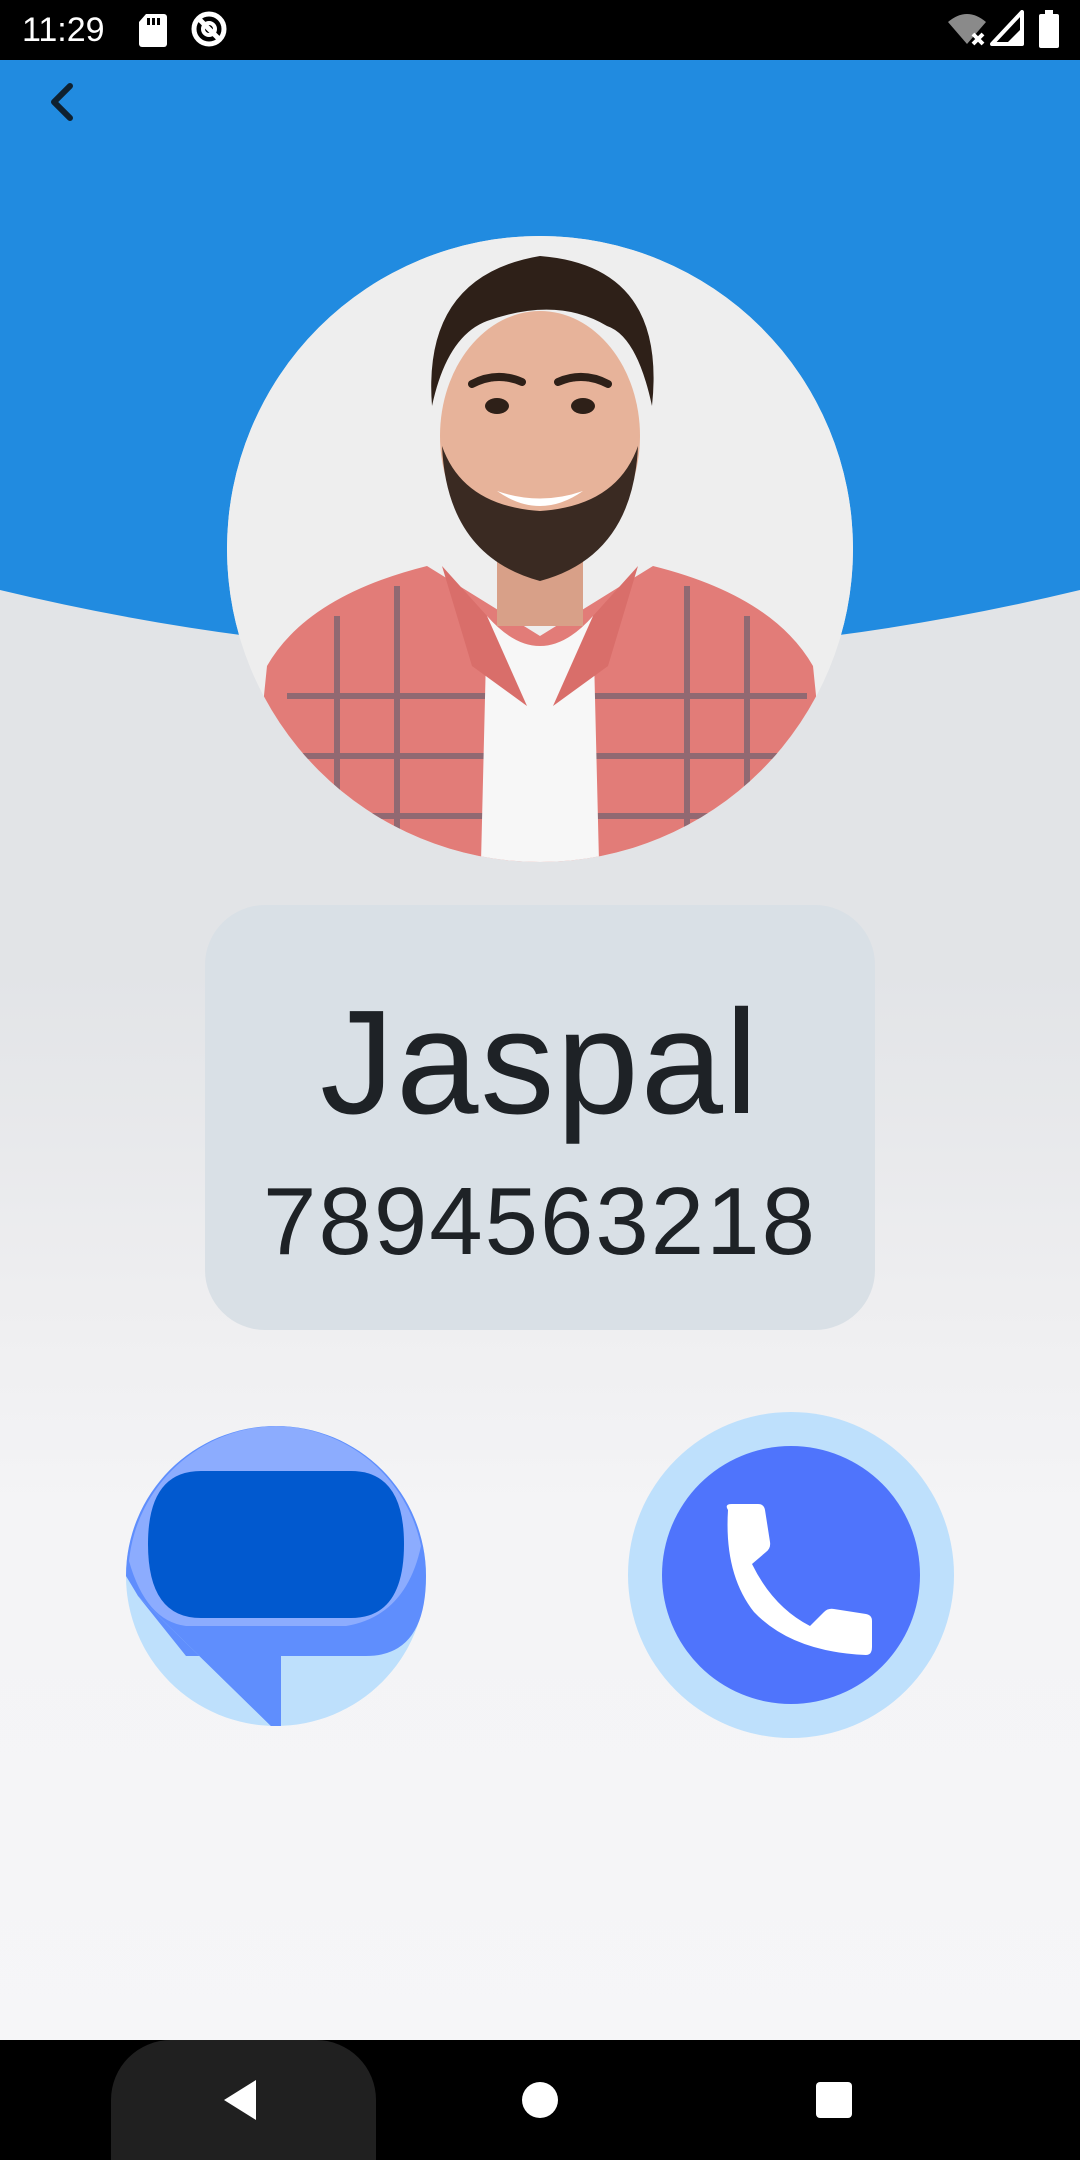 The width and height of the screenshot is (1080, 2160). I want to click on nav-home-icon, so click(540, 2100).